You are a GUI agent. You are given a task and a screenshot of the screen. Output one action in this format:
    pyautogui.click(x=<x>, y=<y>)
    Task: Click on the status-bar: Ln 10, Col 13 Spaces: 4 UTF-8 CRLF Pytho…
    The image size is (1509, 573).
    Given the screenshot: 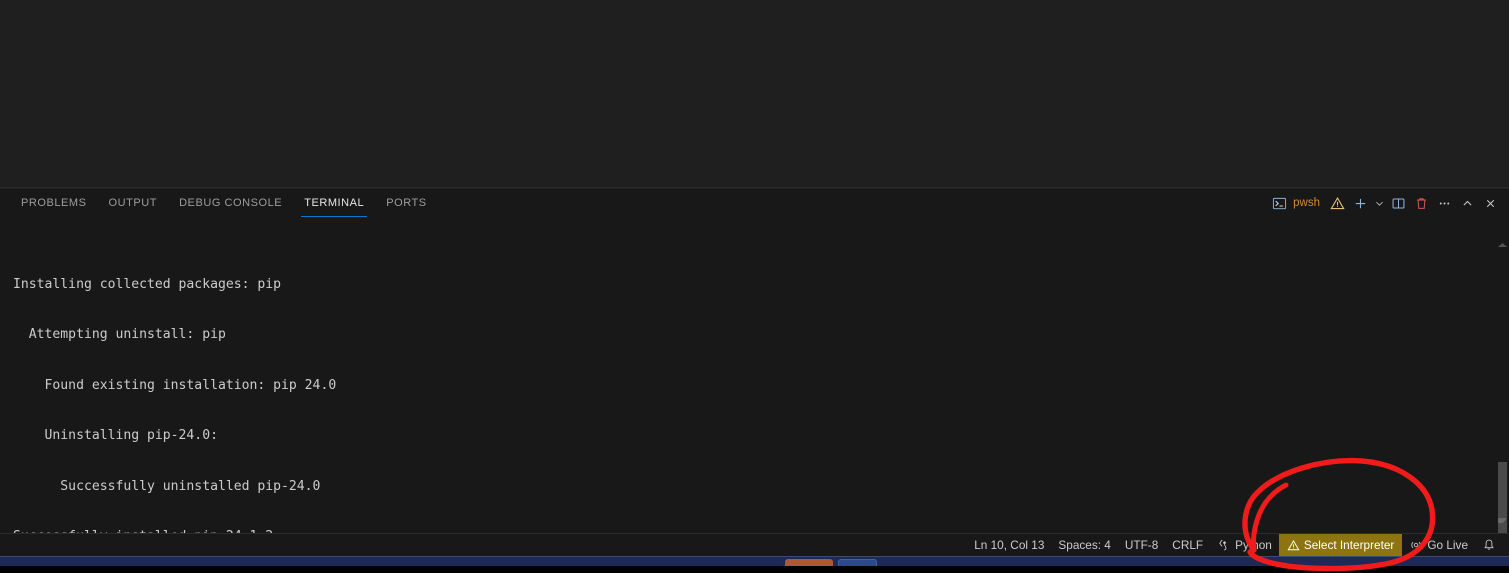 What is the action you would take?
    pyautogui.click(x=754, y=545)
    